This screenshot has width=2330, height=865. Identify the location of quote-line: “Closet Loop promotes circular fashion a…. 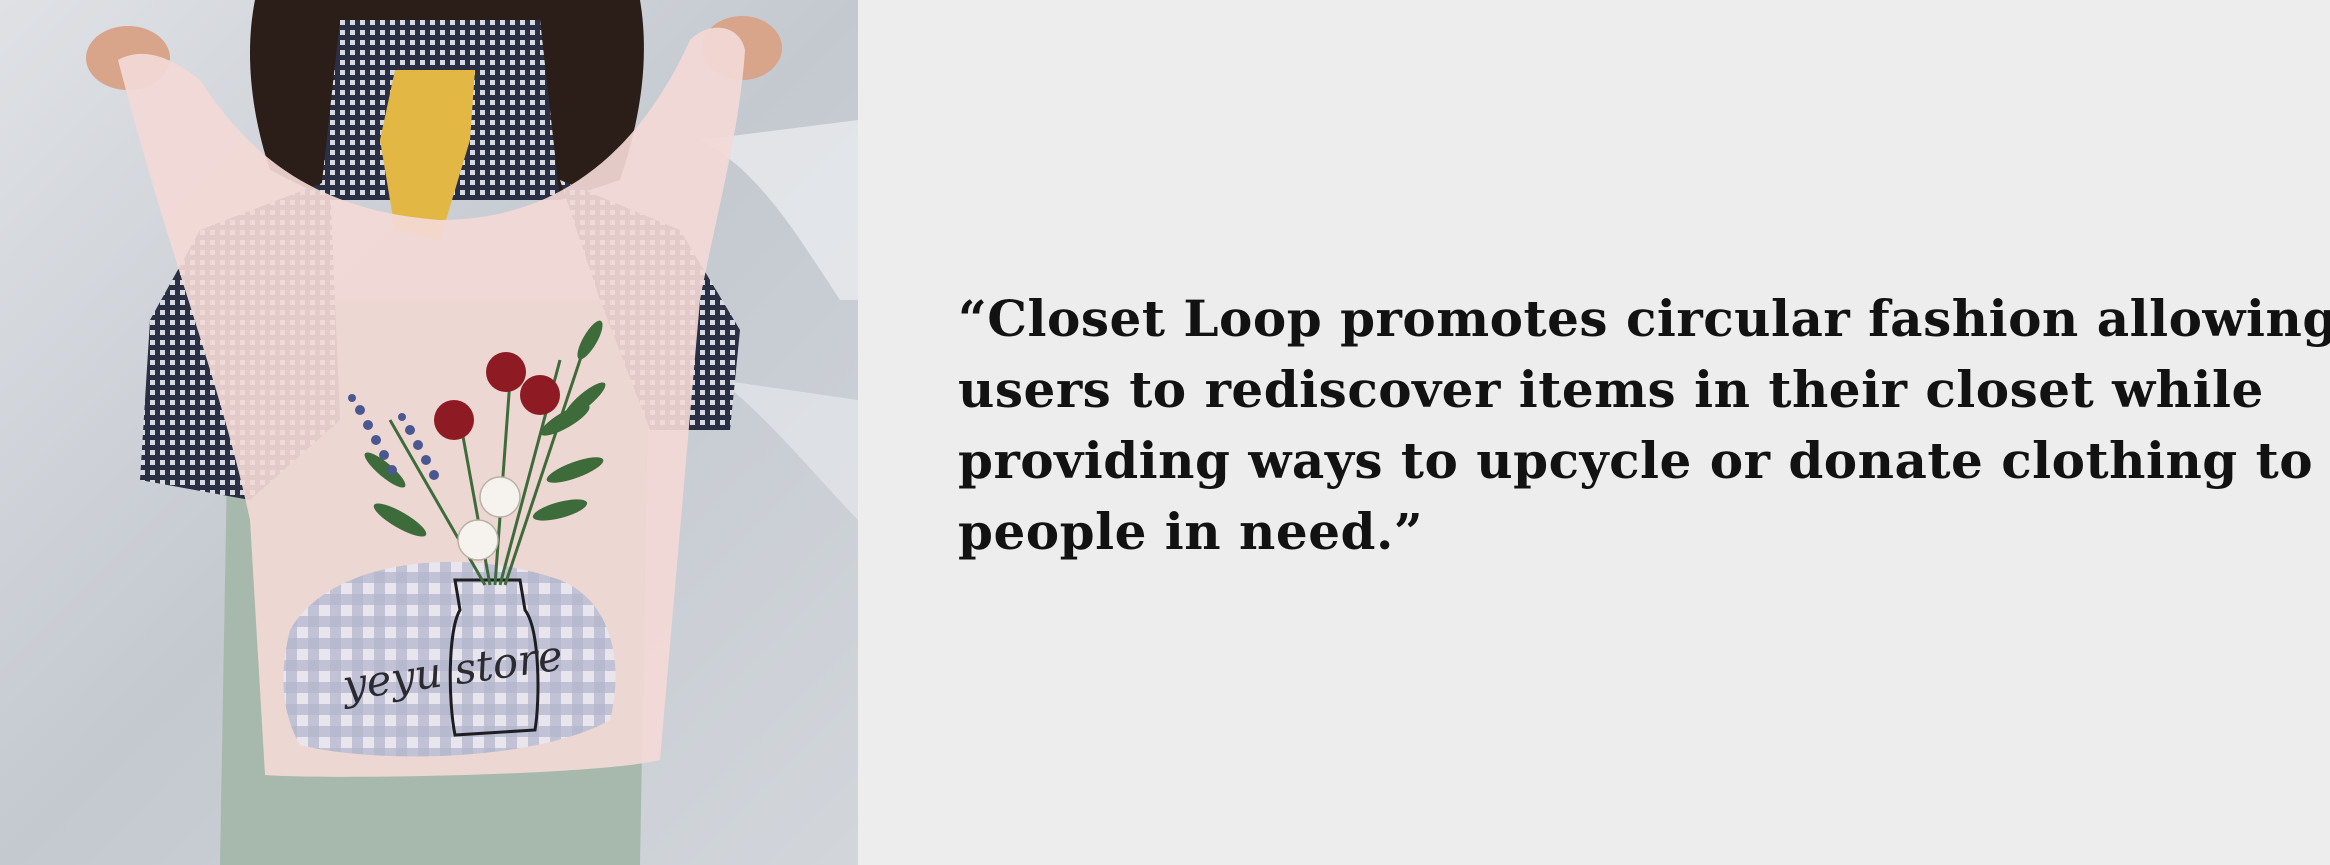
(1644, 318).